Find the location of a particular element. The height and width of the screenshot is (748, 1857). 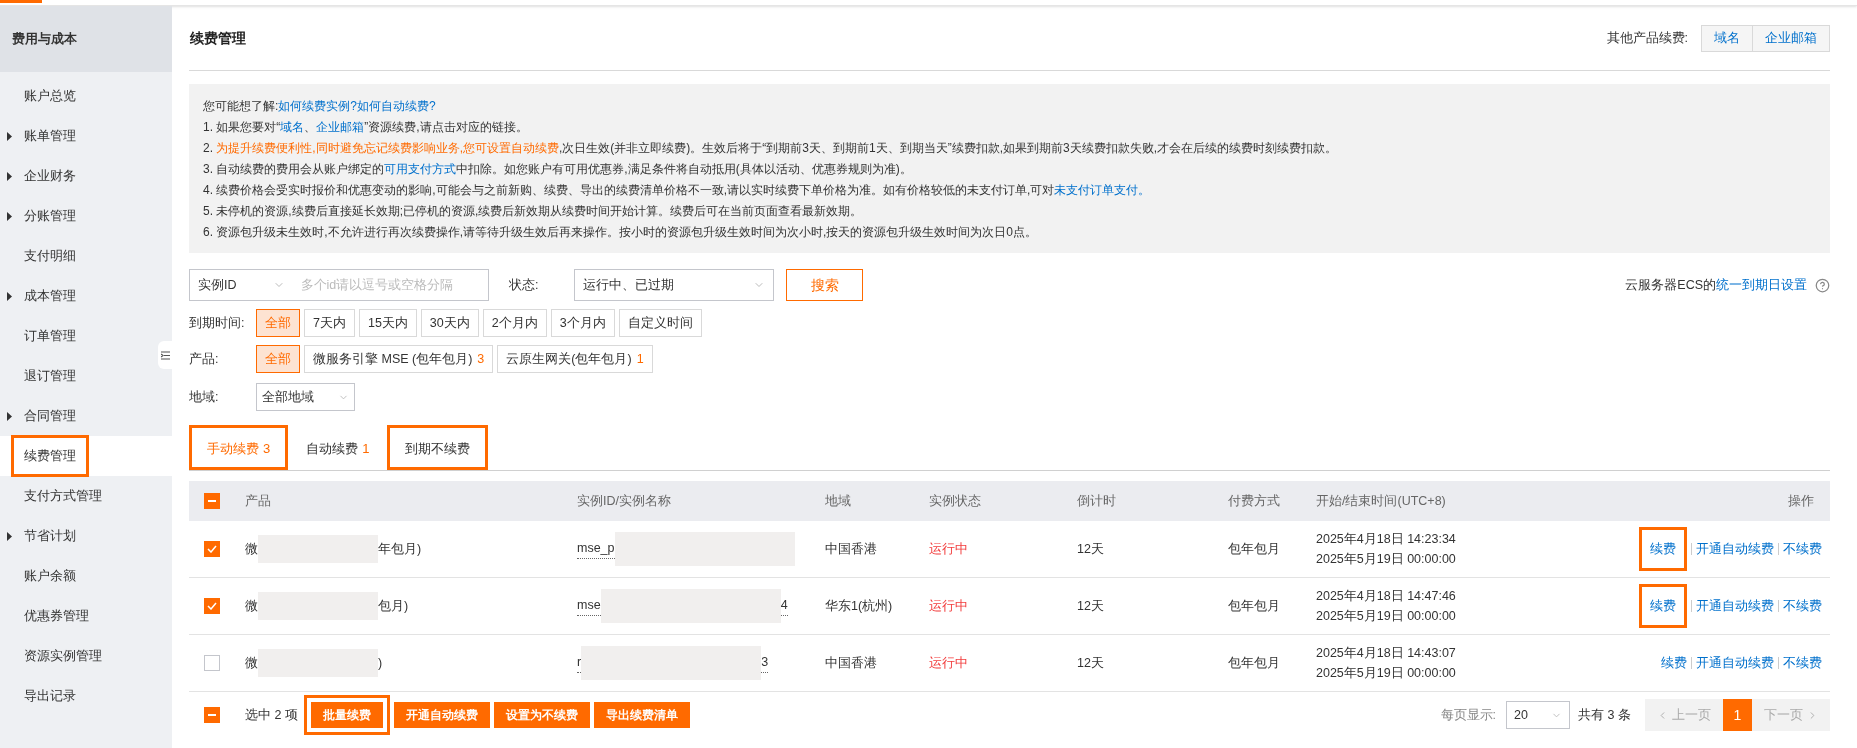

sidebar-item: 账户余额 is located at coordinates (86, 576).